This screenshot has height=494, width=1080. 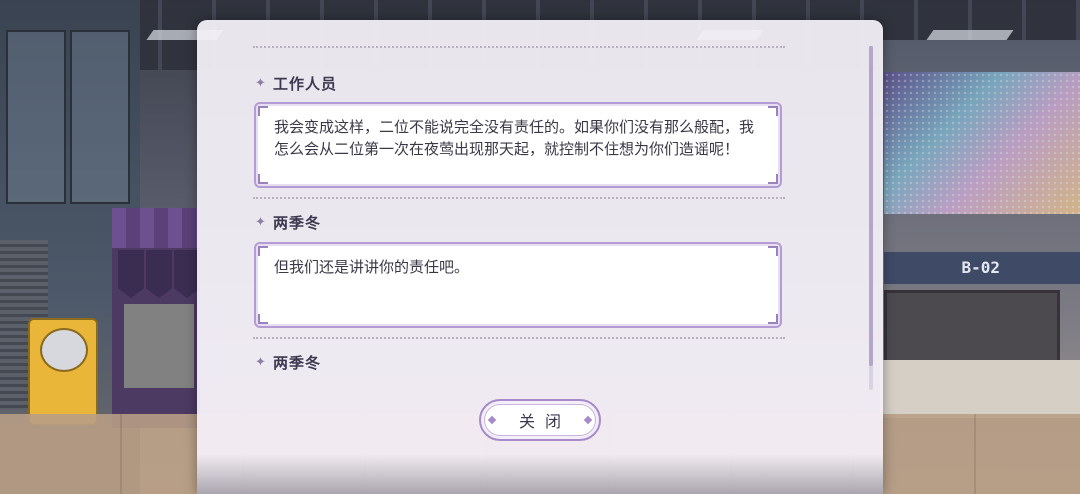 What do you see at coordinates (982, 143) in the screenshot?
I see `wall-poster` at bounding box center [982, 143].